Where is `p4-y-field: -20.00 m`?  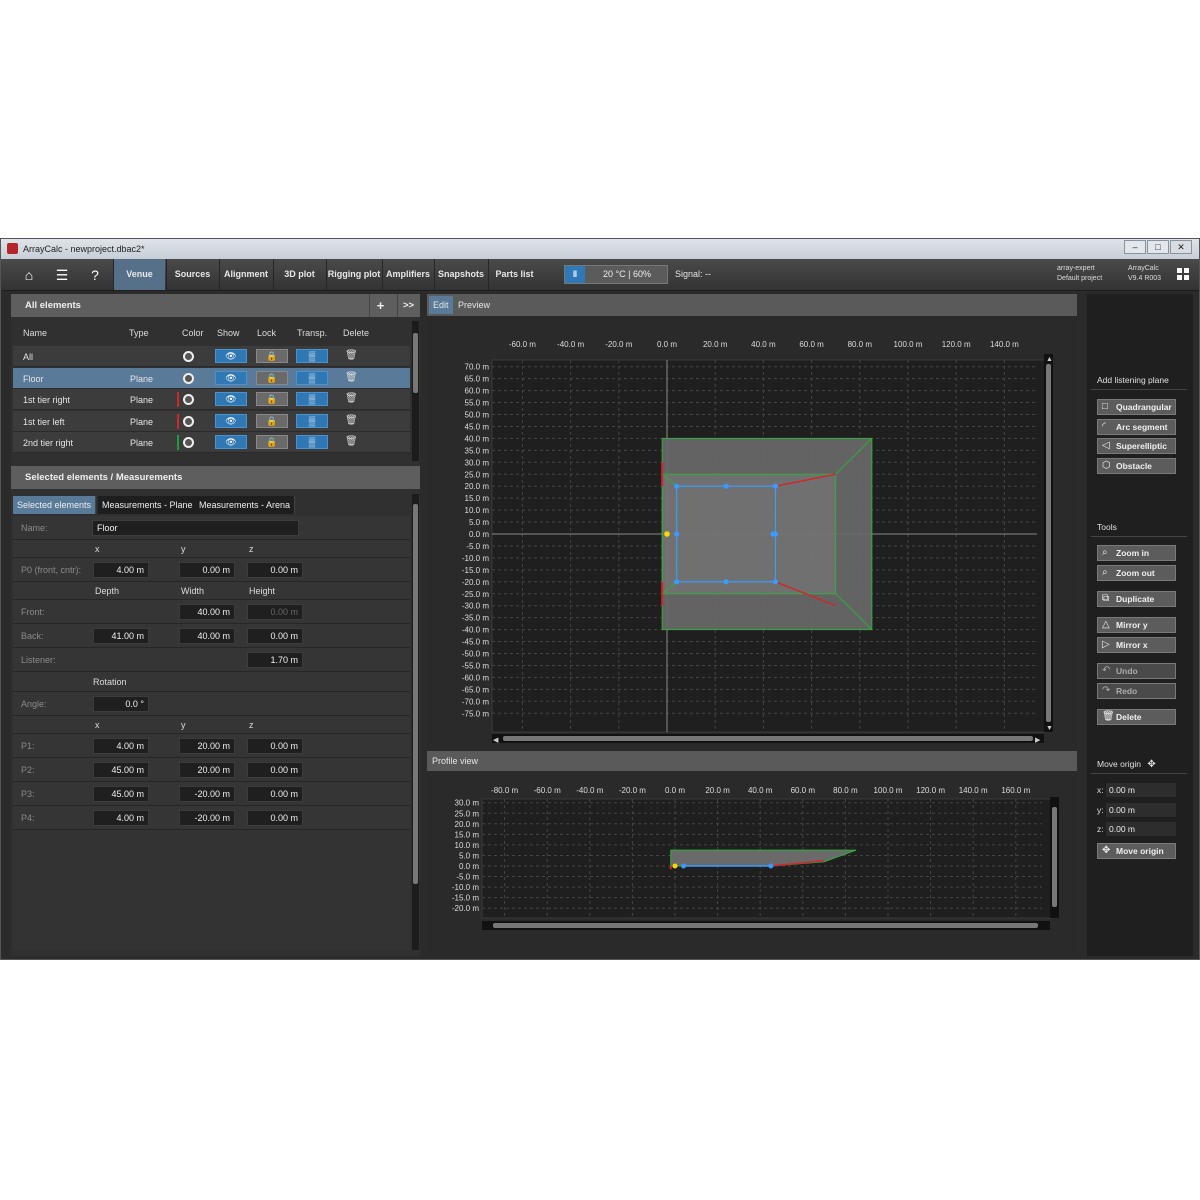 p4-y-field: -20.00 m is located at coordinates (207, 818).